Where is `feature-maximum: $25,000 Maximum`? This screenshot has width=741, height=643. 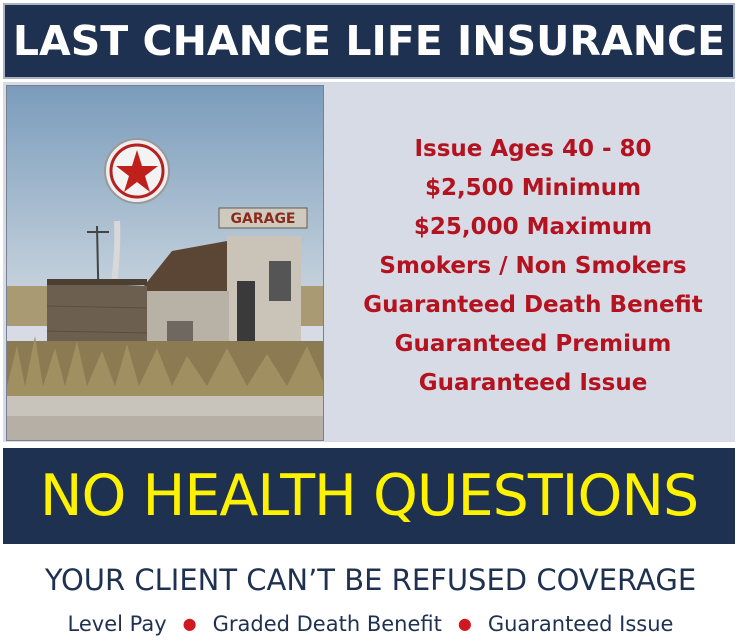
feature-maximum: $25,000 Maximum is located at coordinates (533, 227).